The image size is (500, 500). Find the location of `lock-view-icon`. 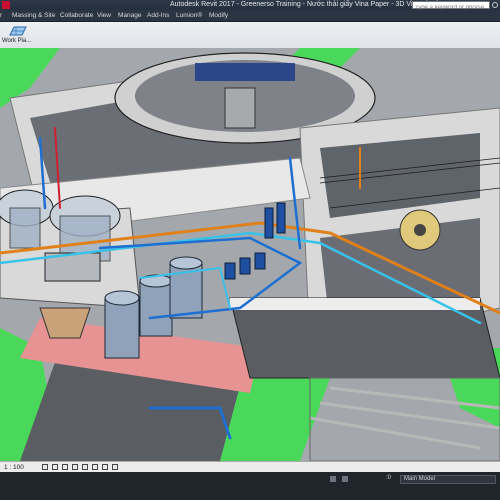

lock-view-icon is located at coordinates (105, 467).